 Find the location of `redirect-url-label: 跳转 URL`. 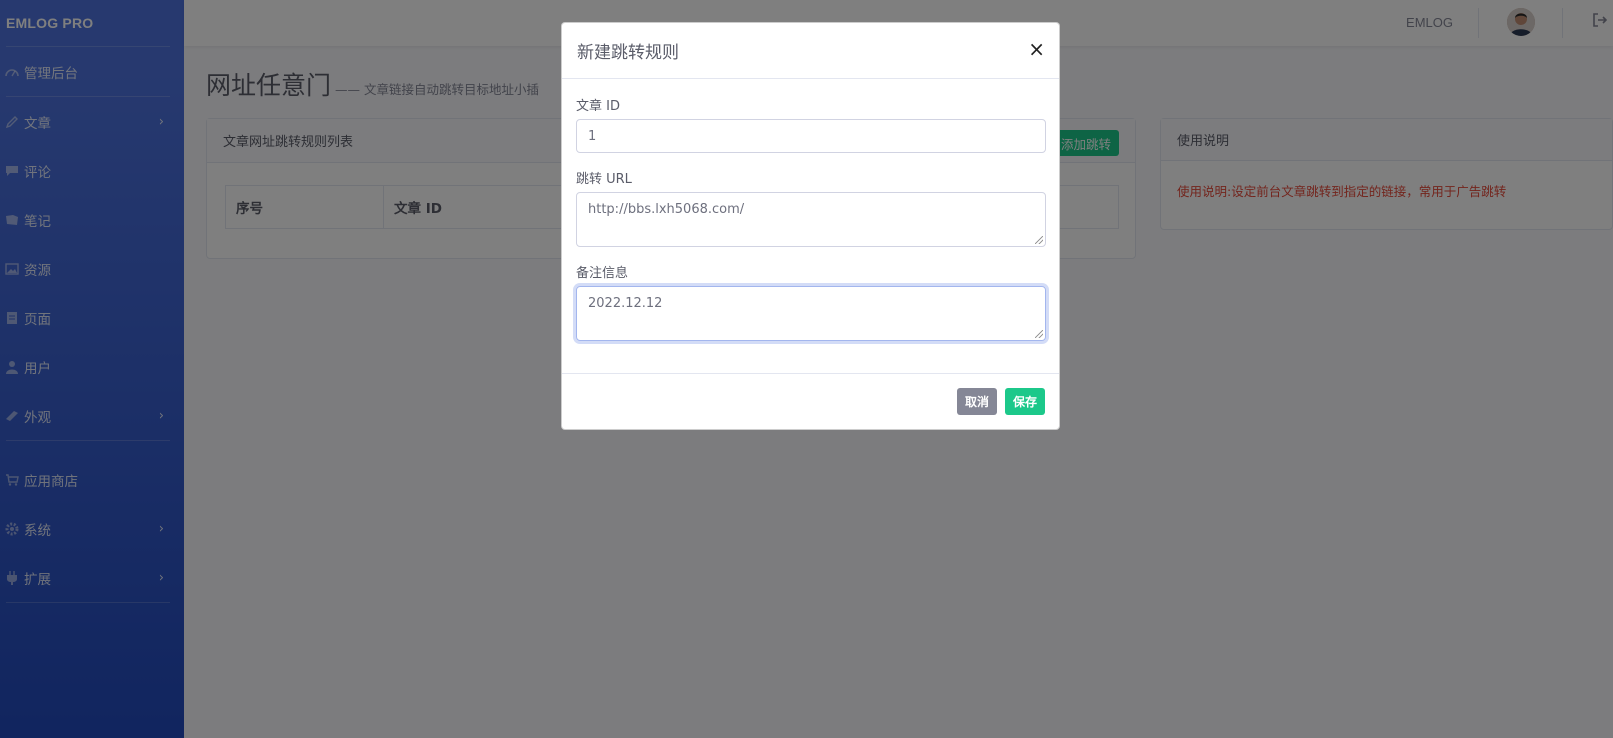

redirect-url-label: 跳转 URL is located at coordinates (604, 179).